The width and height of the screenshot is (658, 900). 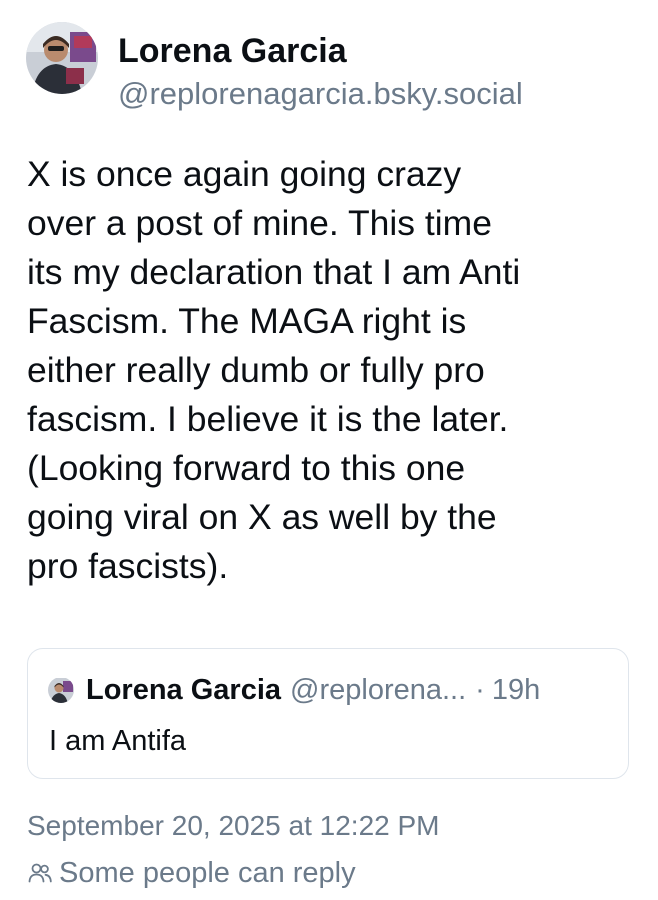 I want to click on author-handle: @replorenagarcia.bsky.social, so click(x=320, y=94).